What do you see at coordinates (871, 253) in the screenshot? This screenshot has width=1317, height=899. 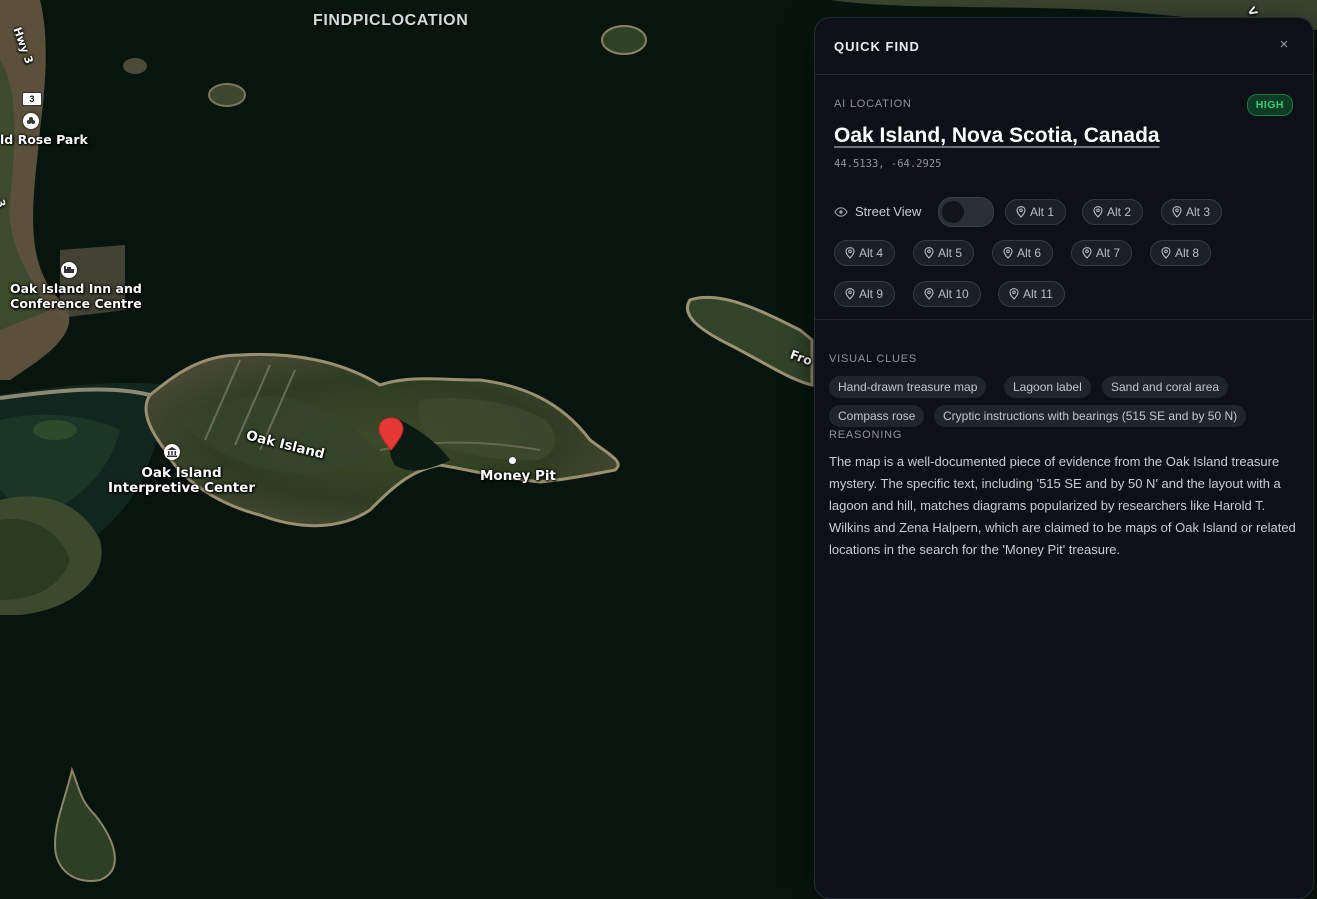 I see `alt-chip-label: Alt 4` at bounding box center [871, 253].